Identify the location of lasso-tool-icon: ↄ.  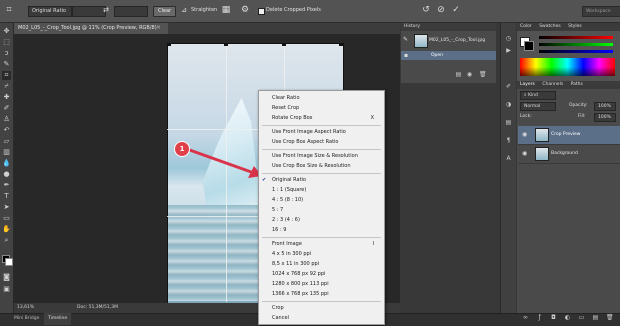
(6, 53).